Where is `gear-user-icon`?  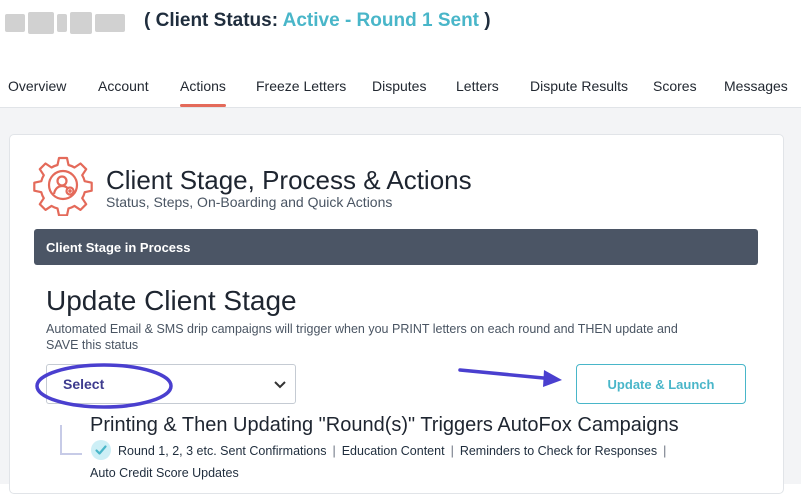 gear-user-icon is located at coordinates (63, 186).